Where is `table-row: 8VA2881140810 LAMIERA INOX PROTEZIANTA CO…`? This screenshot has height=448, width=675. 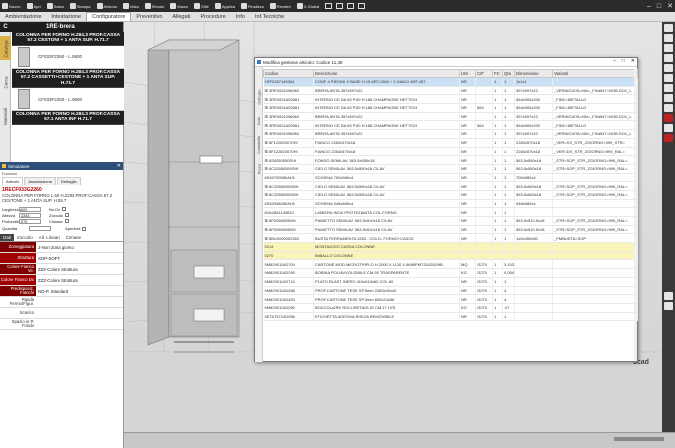 table-row: 8VA2881140810 LAMIERA INOX PROTEZIANTA CO… is located at coordinates (450, 212).